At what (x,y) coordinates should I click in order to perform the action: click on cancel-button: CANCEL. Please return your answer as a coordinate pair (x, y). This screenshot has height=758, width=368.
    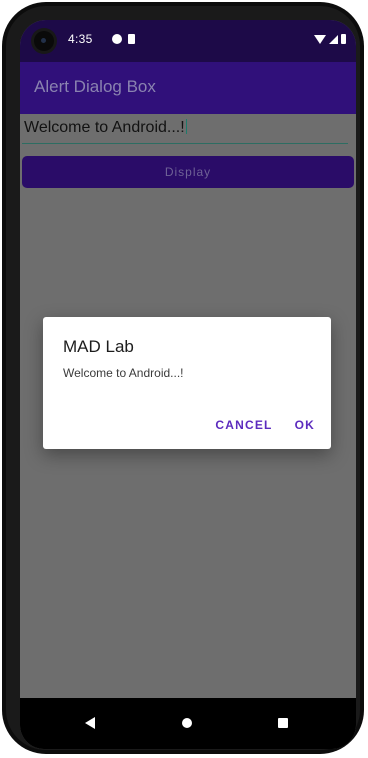
    Looking at the image, I should click on (243, 425).